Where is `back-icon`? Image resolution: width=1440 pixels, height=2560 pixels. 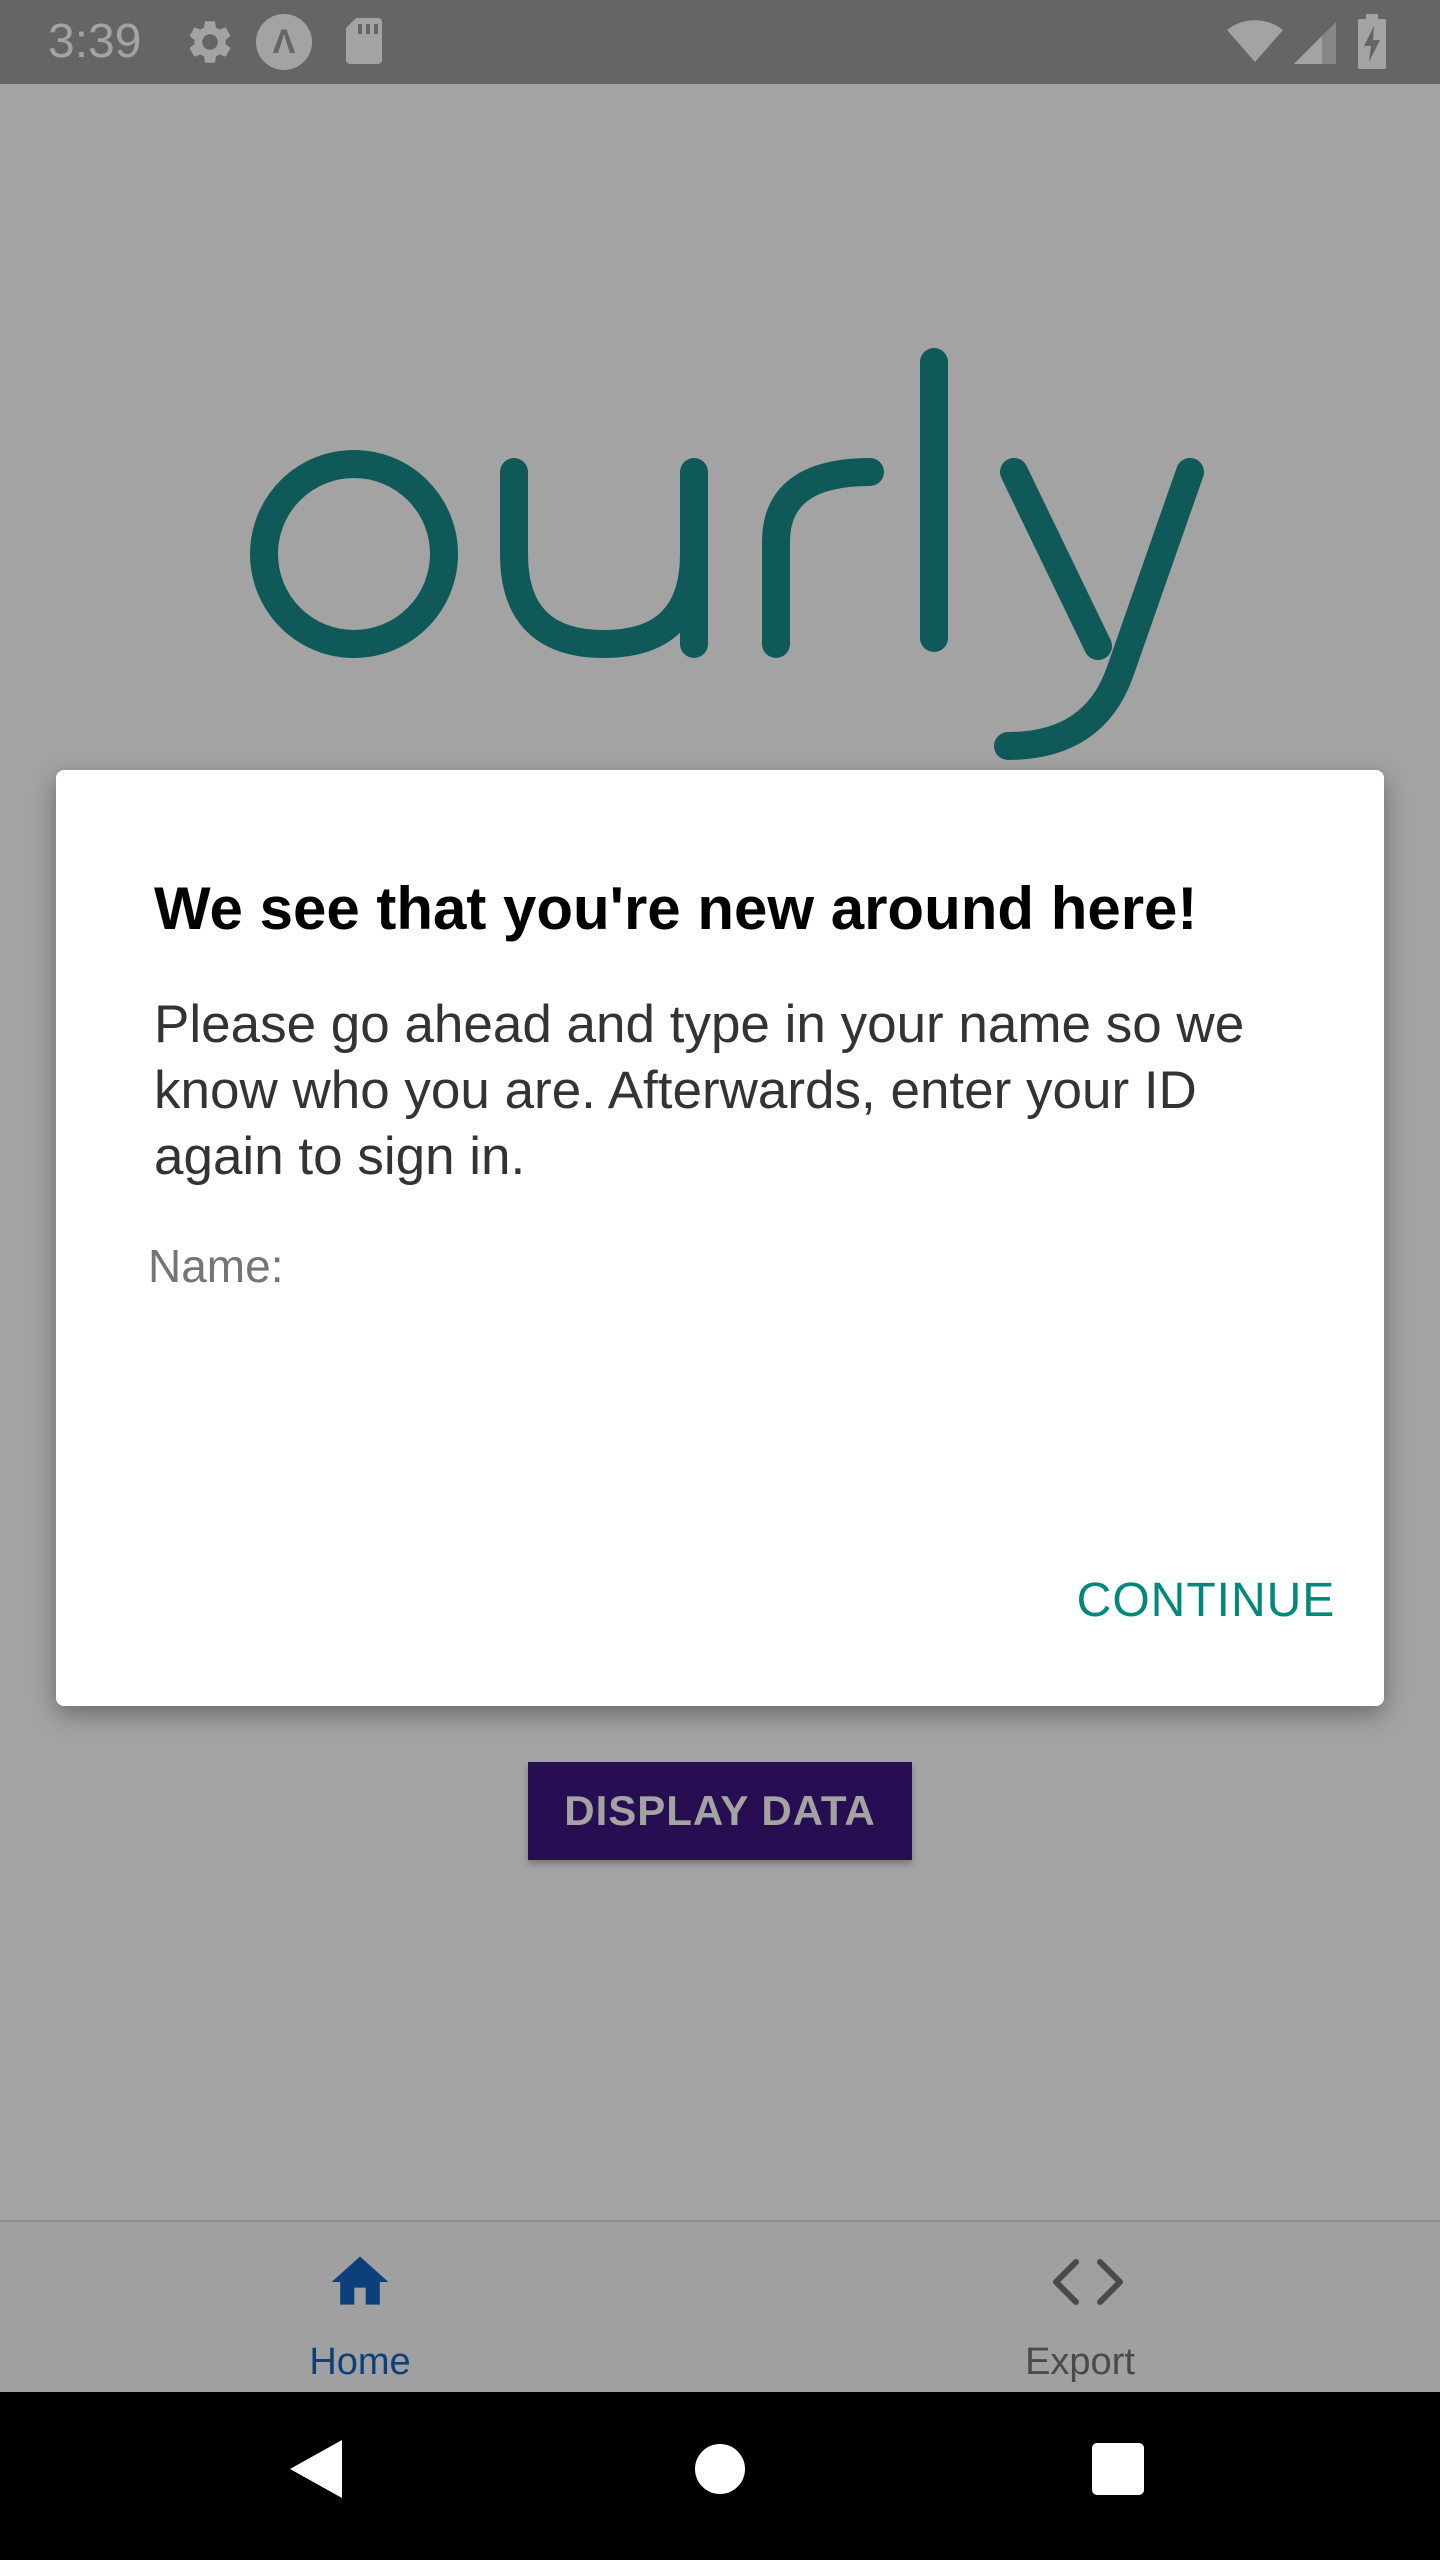 back-icon is located at coordinates (316, 2471).